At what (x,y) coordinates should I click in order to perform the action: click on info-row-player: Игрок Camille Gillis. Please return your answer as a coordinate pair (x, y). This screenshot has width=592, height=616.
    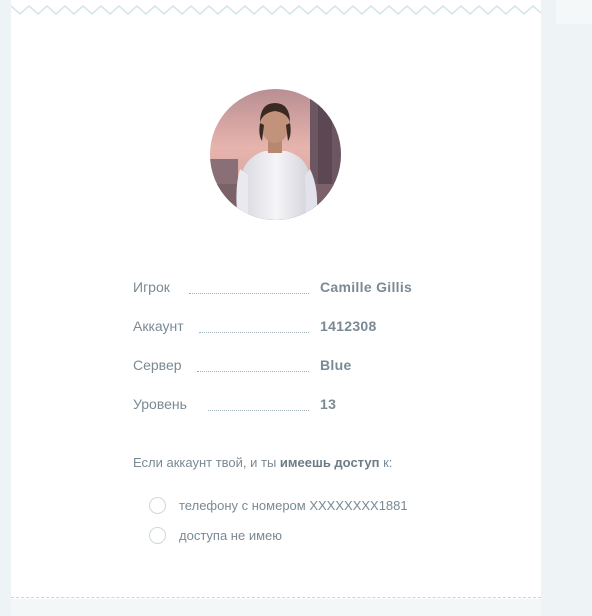
    Looking at the image, I should click on (283, 287).